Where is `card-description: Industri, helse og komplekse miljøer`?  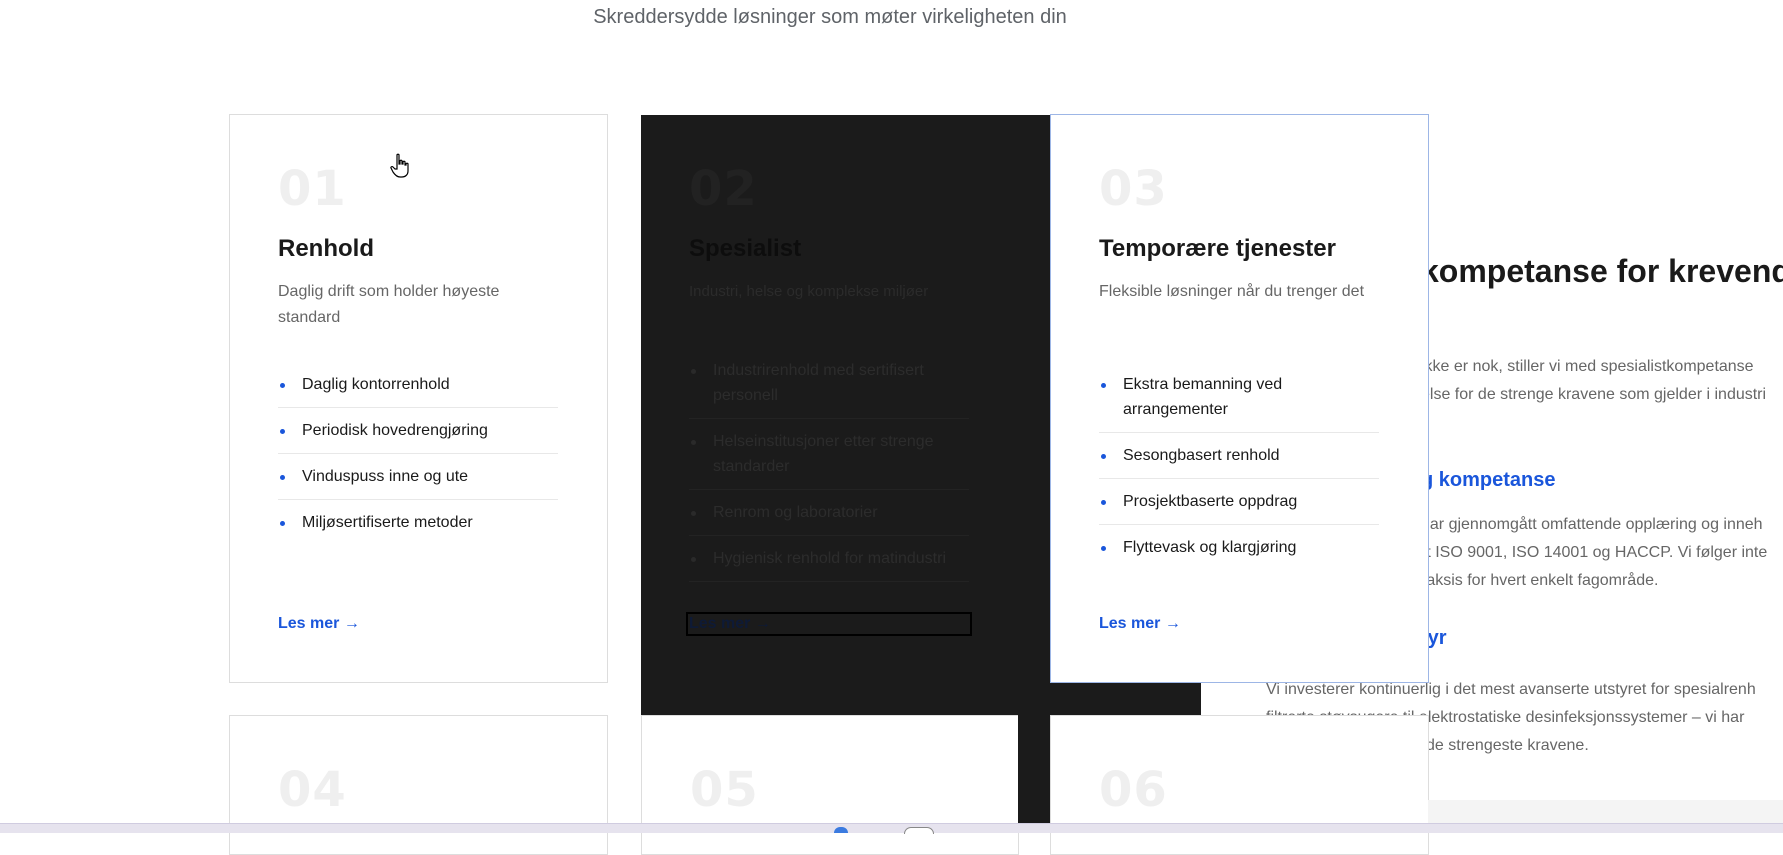
card-description: Industri, helse og komplekse miljøer is located at coordinates (809, 291).